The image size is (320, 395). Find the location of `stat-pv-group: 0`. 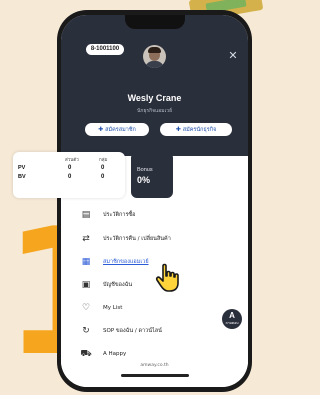

stat-pv-group: 0 is located at coordinates (103, 168).